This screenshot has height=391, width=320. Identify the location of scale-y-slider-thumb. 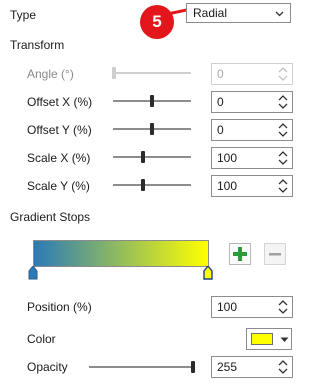
(143, 185).